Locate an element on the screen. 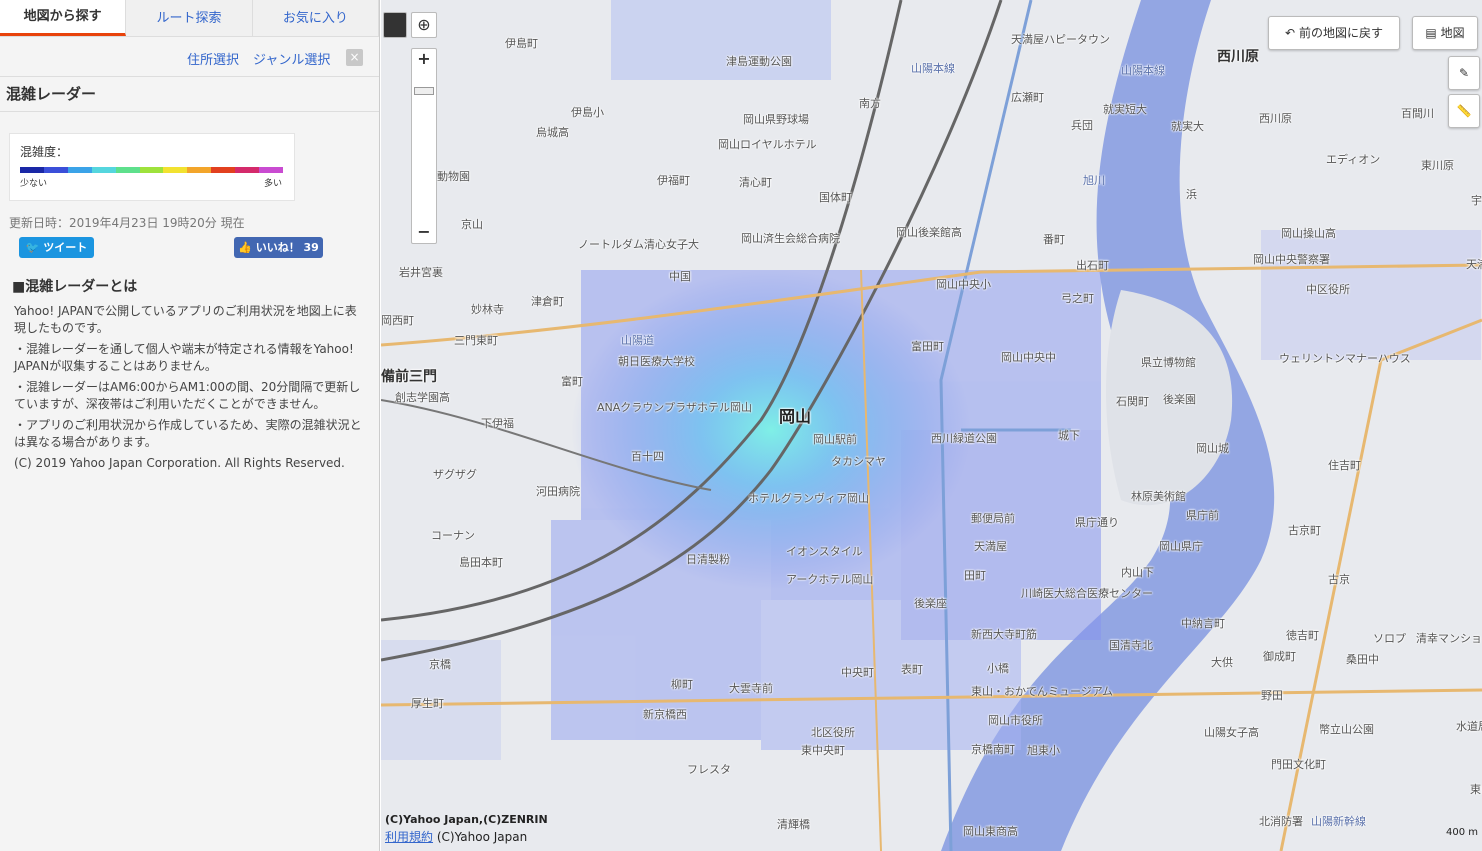 The height and width of the screenshot is (851, 1482). zoom-out-button: − is located at coordinates (424, 231).